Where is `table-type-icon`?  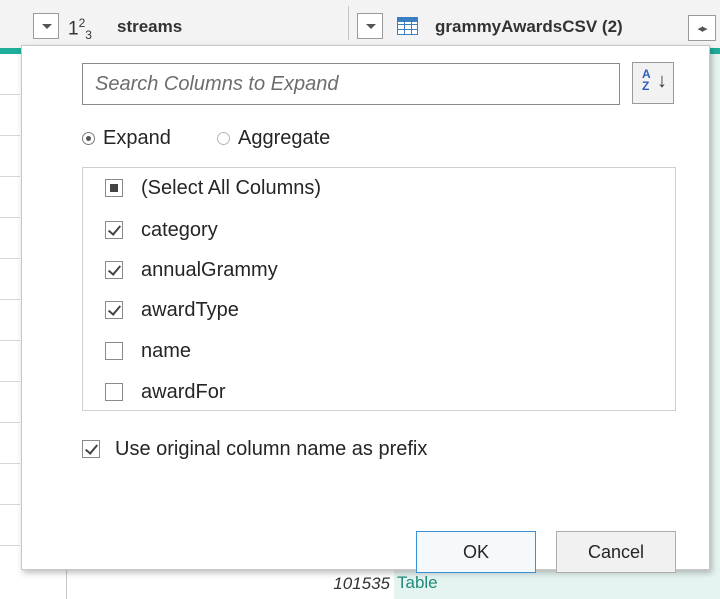
table-type-icon is located at coordinates (407, 26).